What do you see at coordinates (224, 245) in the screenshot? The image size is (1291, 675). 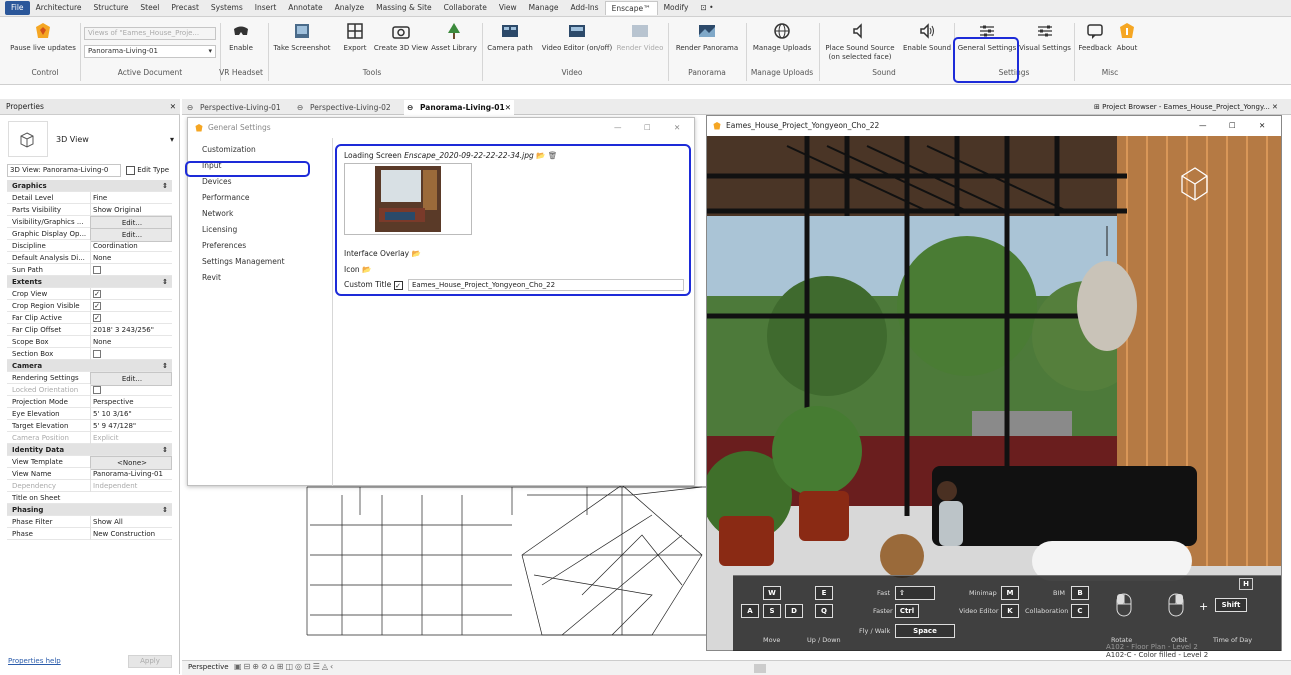 I see `nav-preferences: Preferences` at bounding box center [224, 245].